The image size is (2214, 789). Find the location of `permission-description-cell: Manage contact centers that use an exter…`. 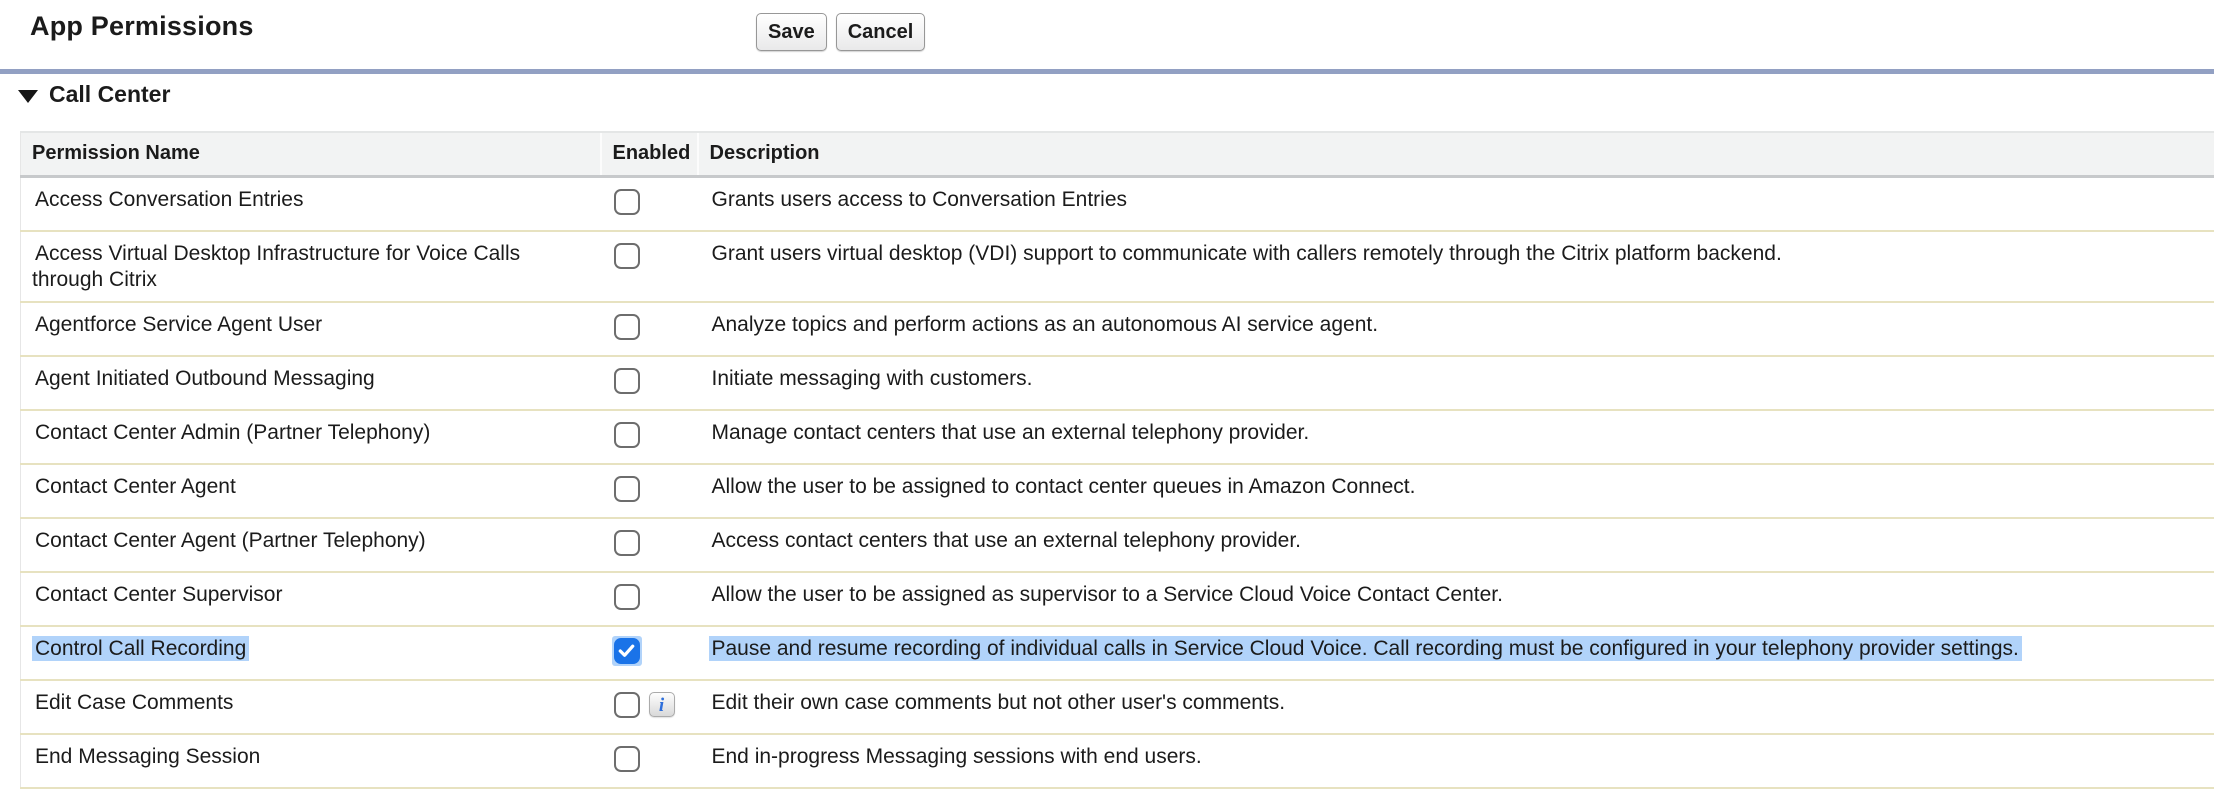

permission-description-cell: Manage contact centers that use an exter… is located at coordinates (1456, 437).